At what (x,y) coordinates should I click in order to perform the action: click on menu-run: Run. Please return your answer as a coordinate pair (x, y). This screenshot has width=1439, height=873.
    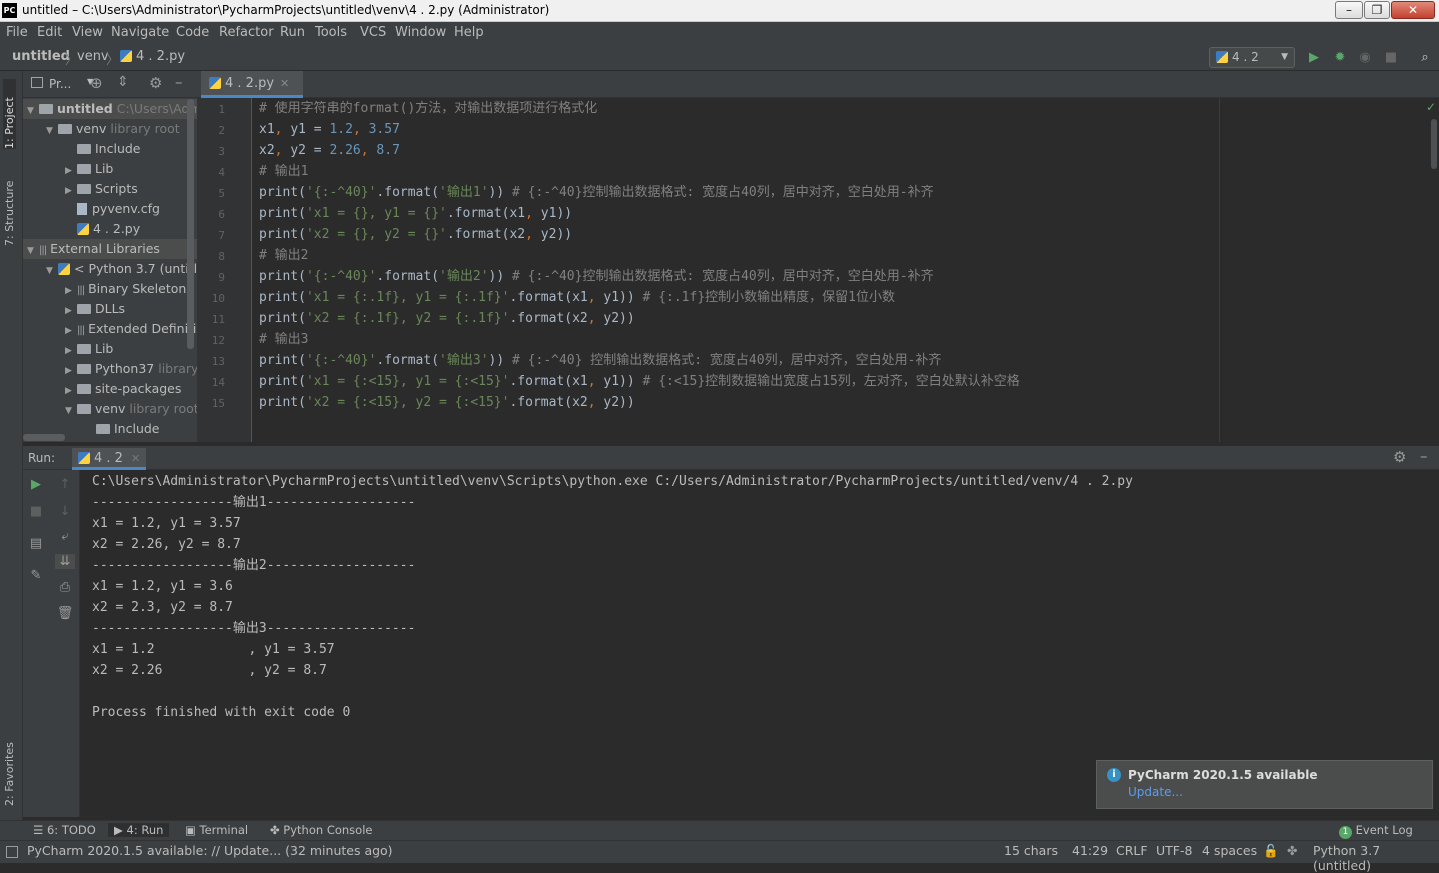
    Looking at the image, I should click on (292, 32).